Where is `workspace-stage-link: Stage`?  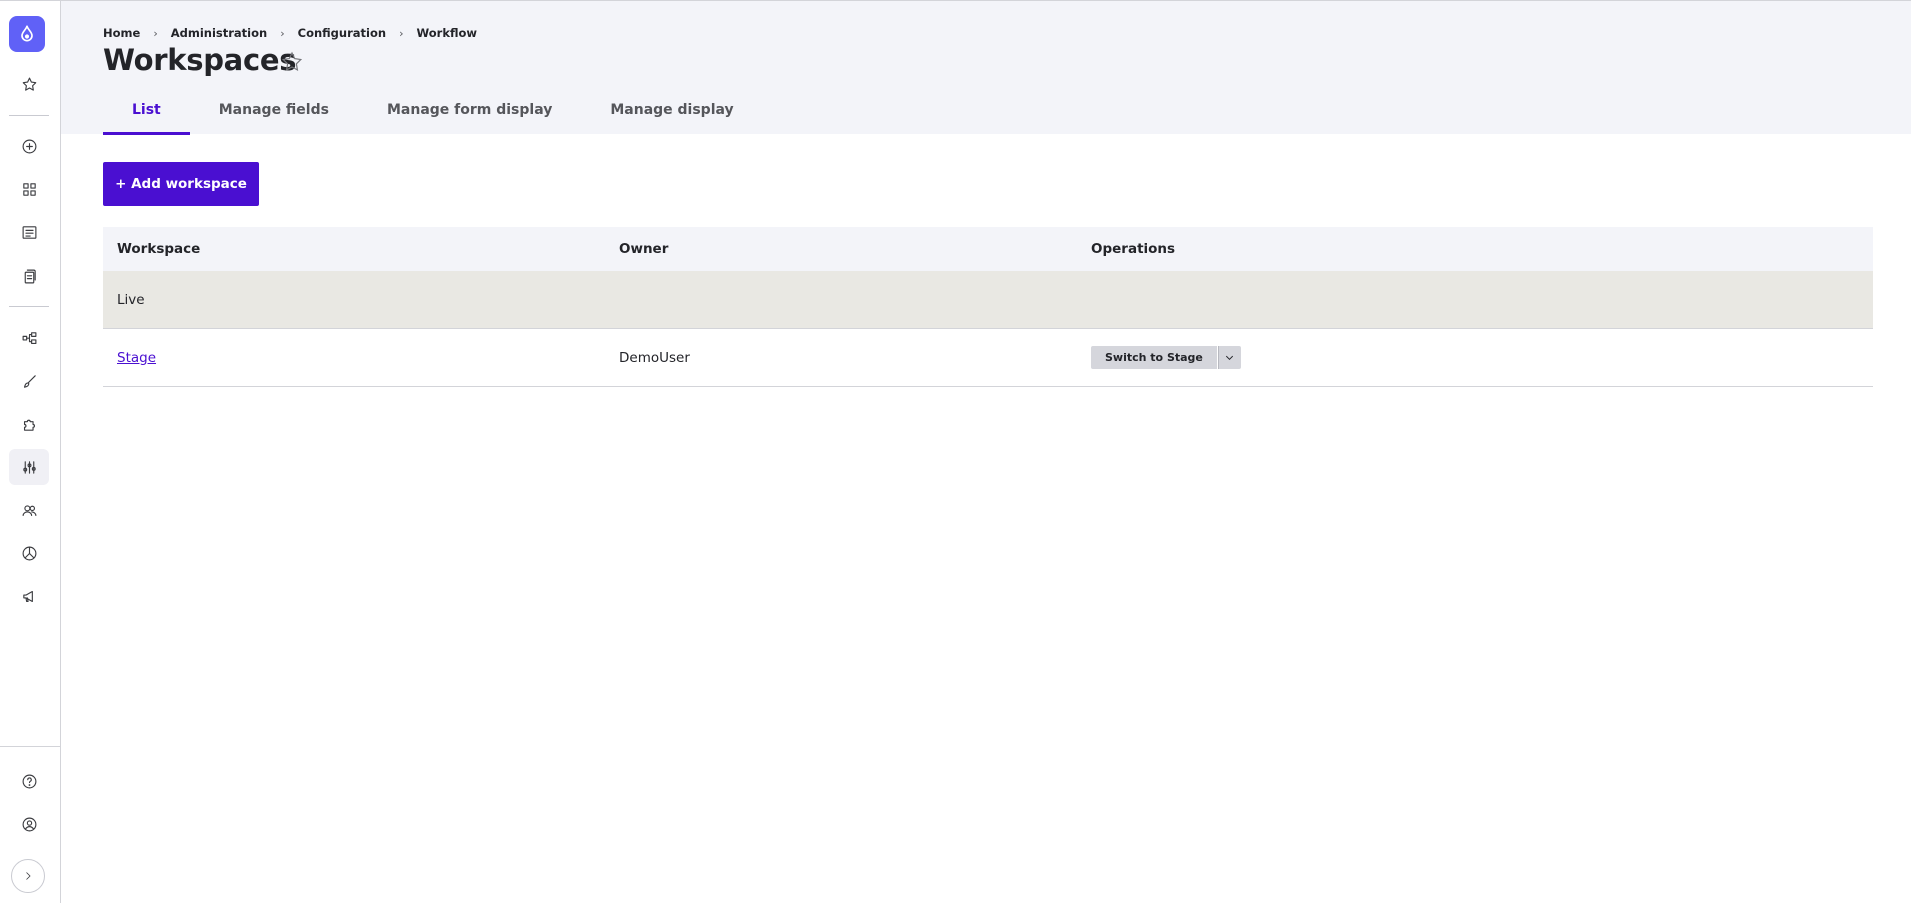 workspace-stage-link: Stage is located at coordinates (136, 358).